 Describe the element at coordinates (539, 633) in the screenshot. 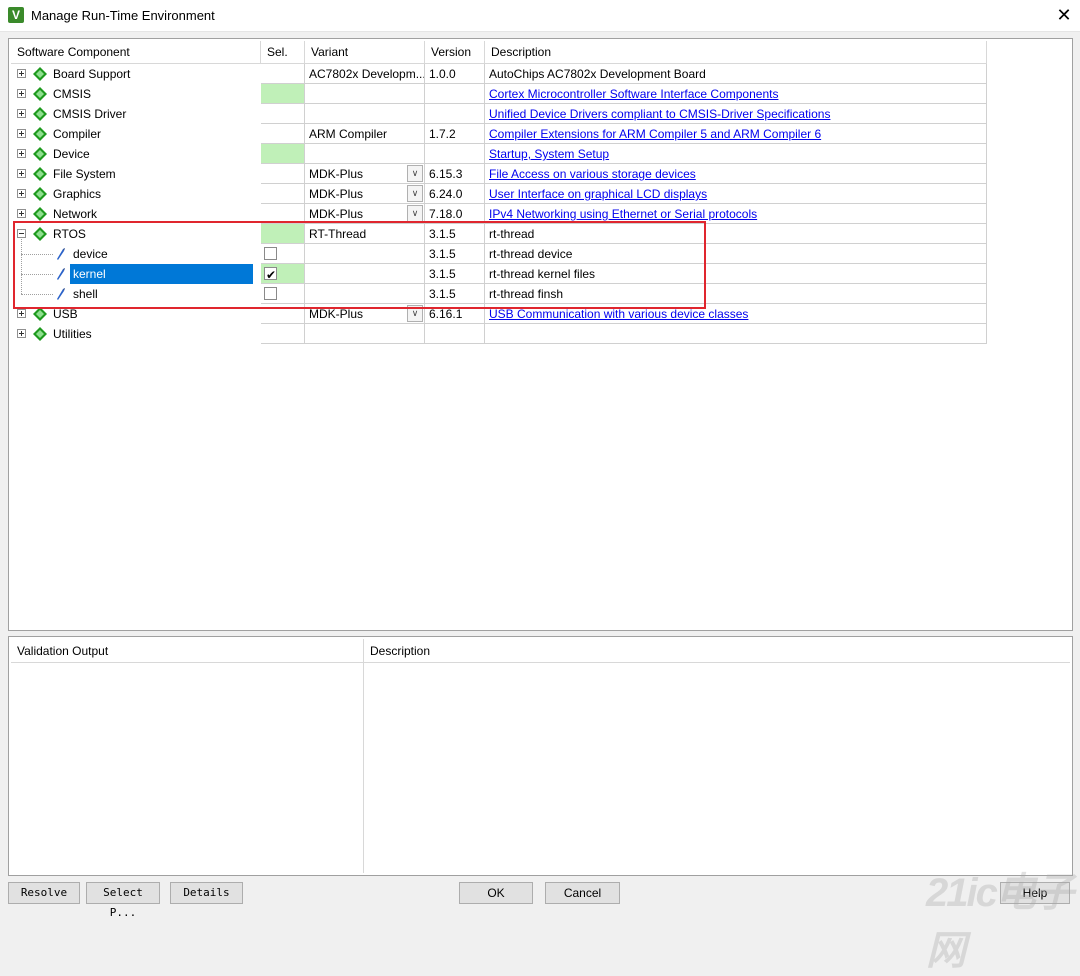

I see `splitter` at that location.